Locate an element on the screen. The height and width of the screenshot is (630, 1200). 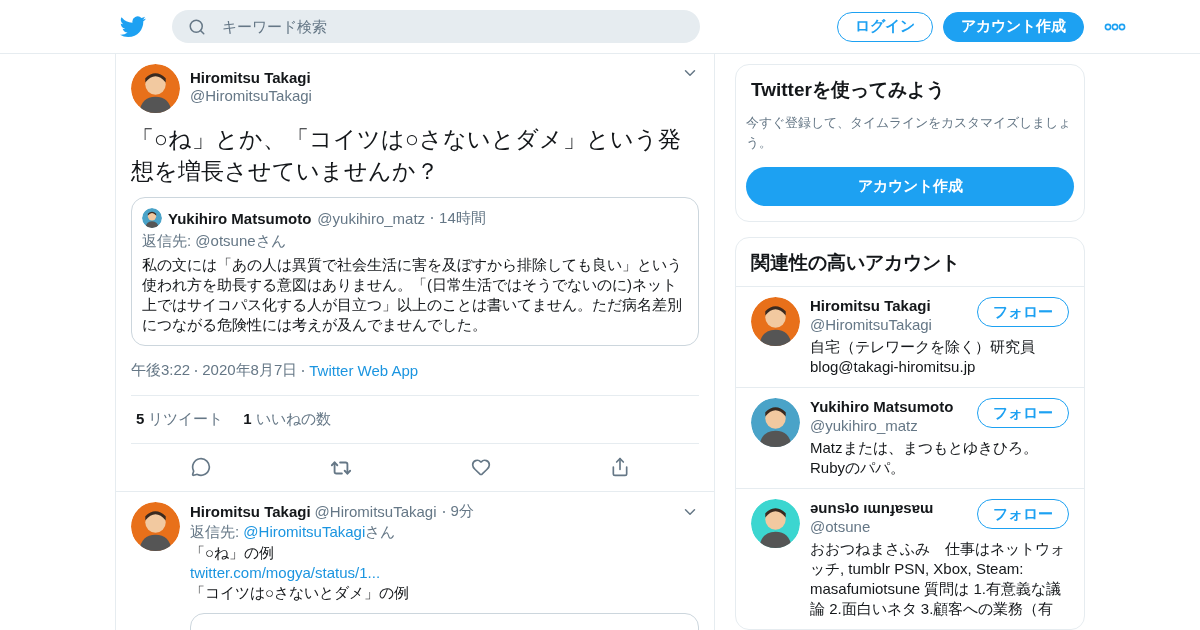
reply-to-text: 返信先: @HiromitsuTakagiさん is located at coordinates (293, 532).